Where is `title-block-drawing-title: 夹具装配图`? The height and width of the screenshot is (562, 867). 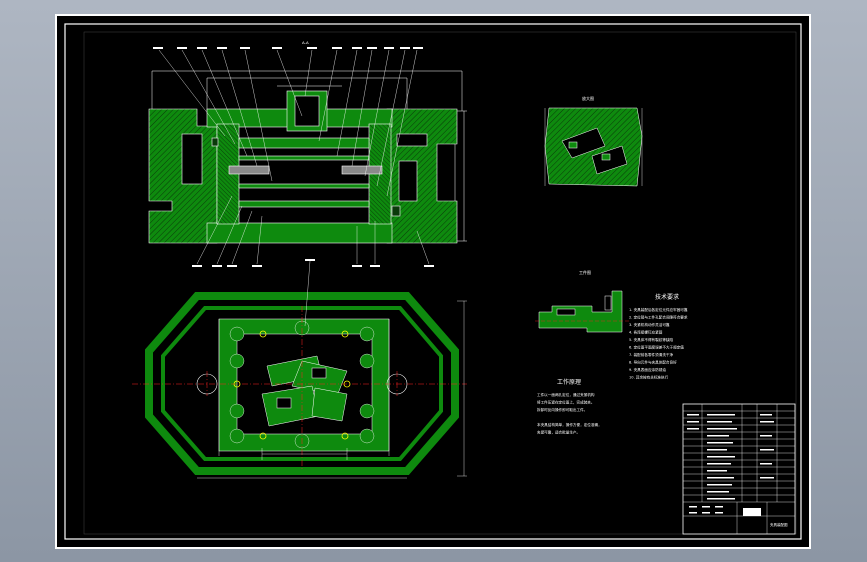 title-block-drawing-title: 夹具装配图 is located at coordinates (779, 524).